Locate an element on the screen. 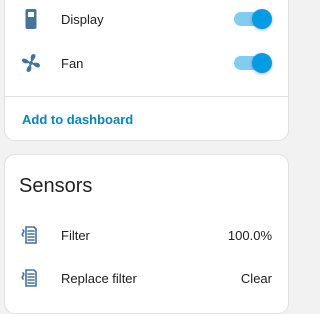  sensor-label-filter: Filter is located at coordinates (75, 235).